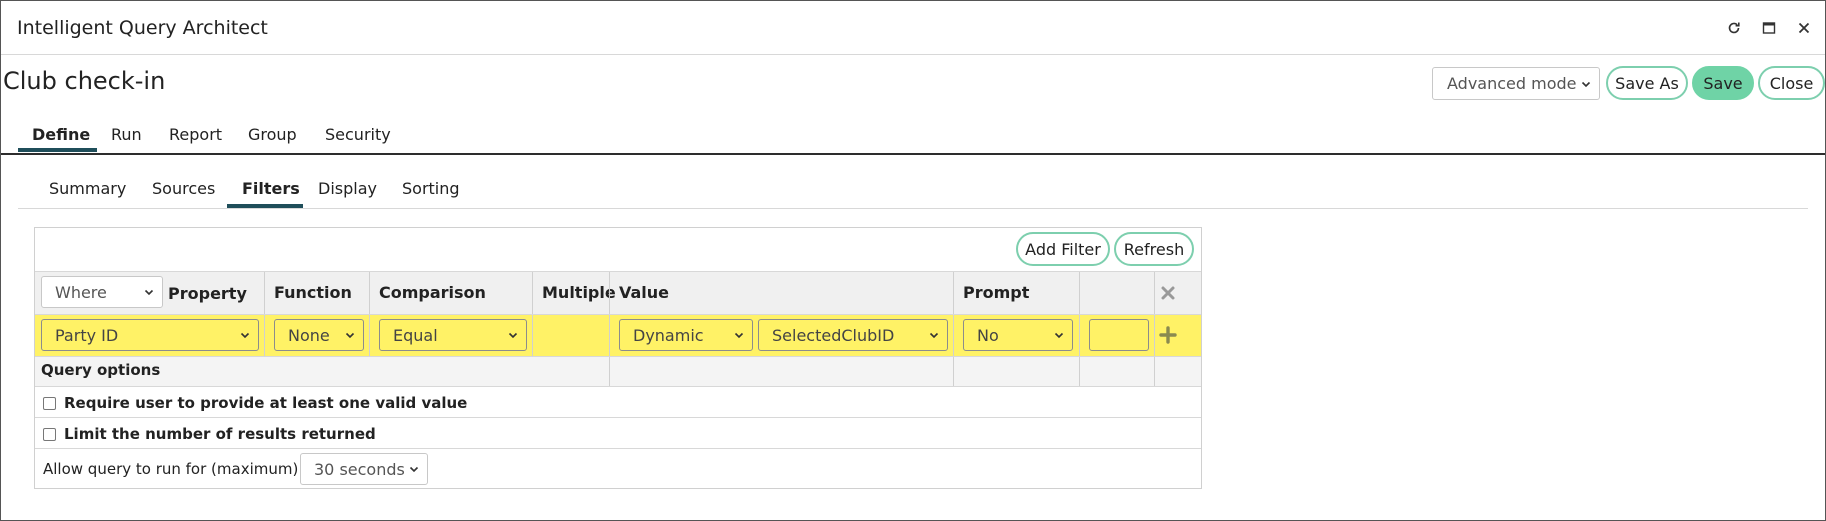  What do you see at coordinates (61, 134) in the screenshot?
I see `tab-define: Define` at bounding box center [61, 134].